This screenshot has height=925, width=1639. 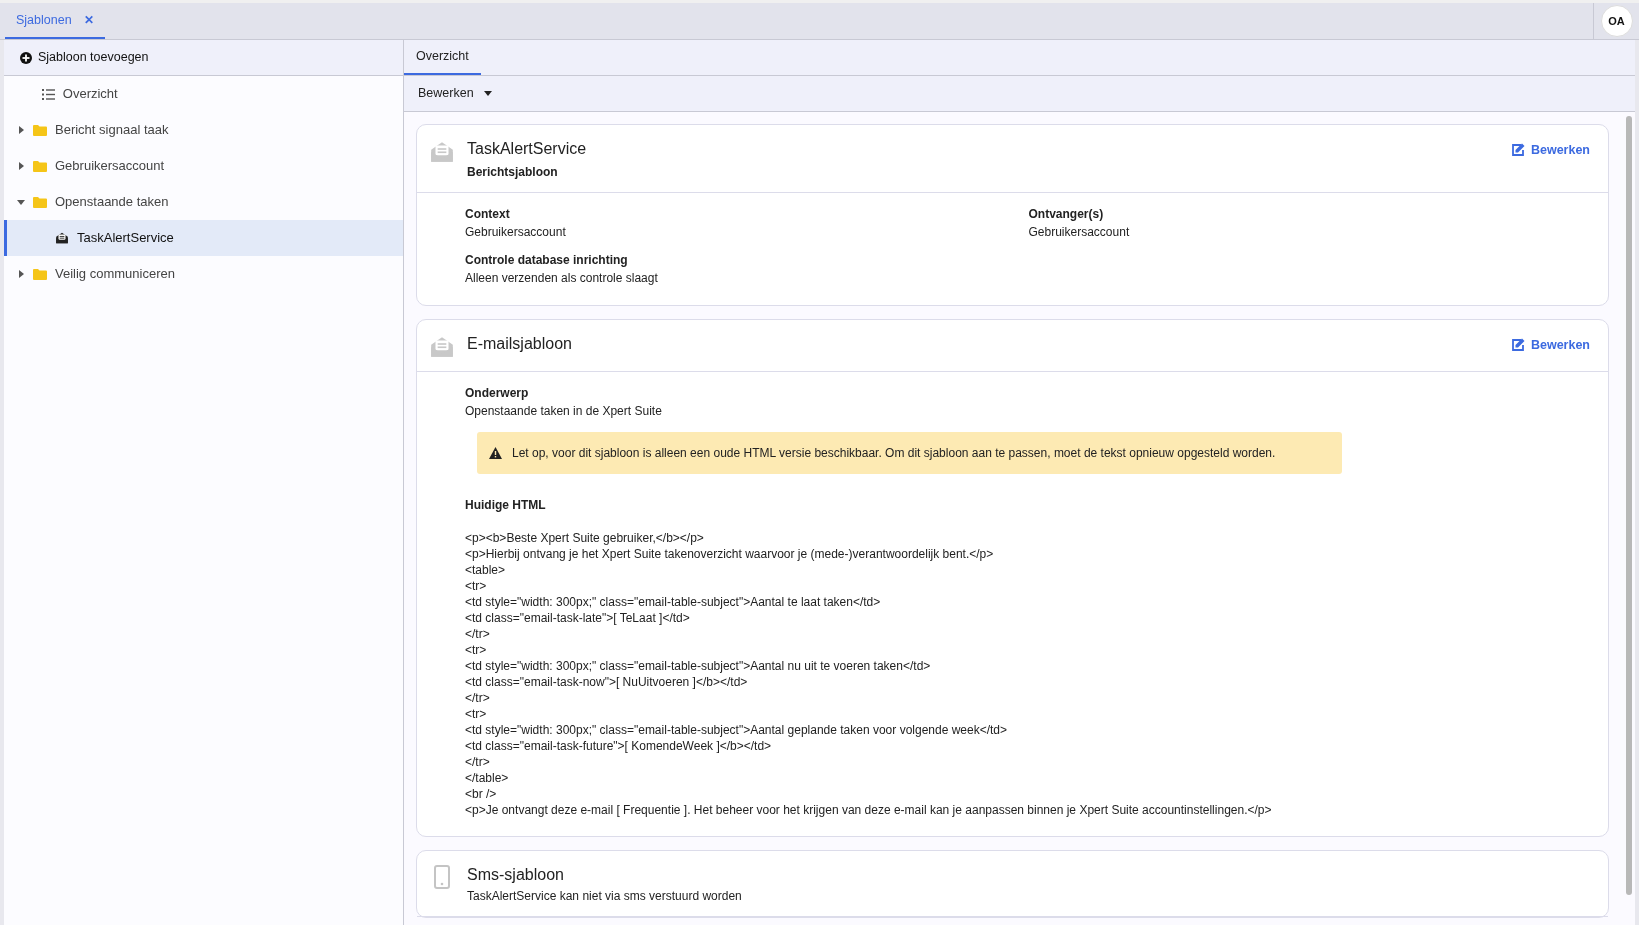 What do you see at coordinates (506, 505) in the screenshot?
I see `section-label: Huidige HTML` at bounding box center [506, 505].